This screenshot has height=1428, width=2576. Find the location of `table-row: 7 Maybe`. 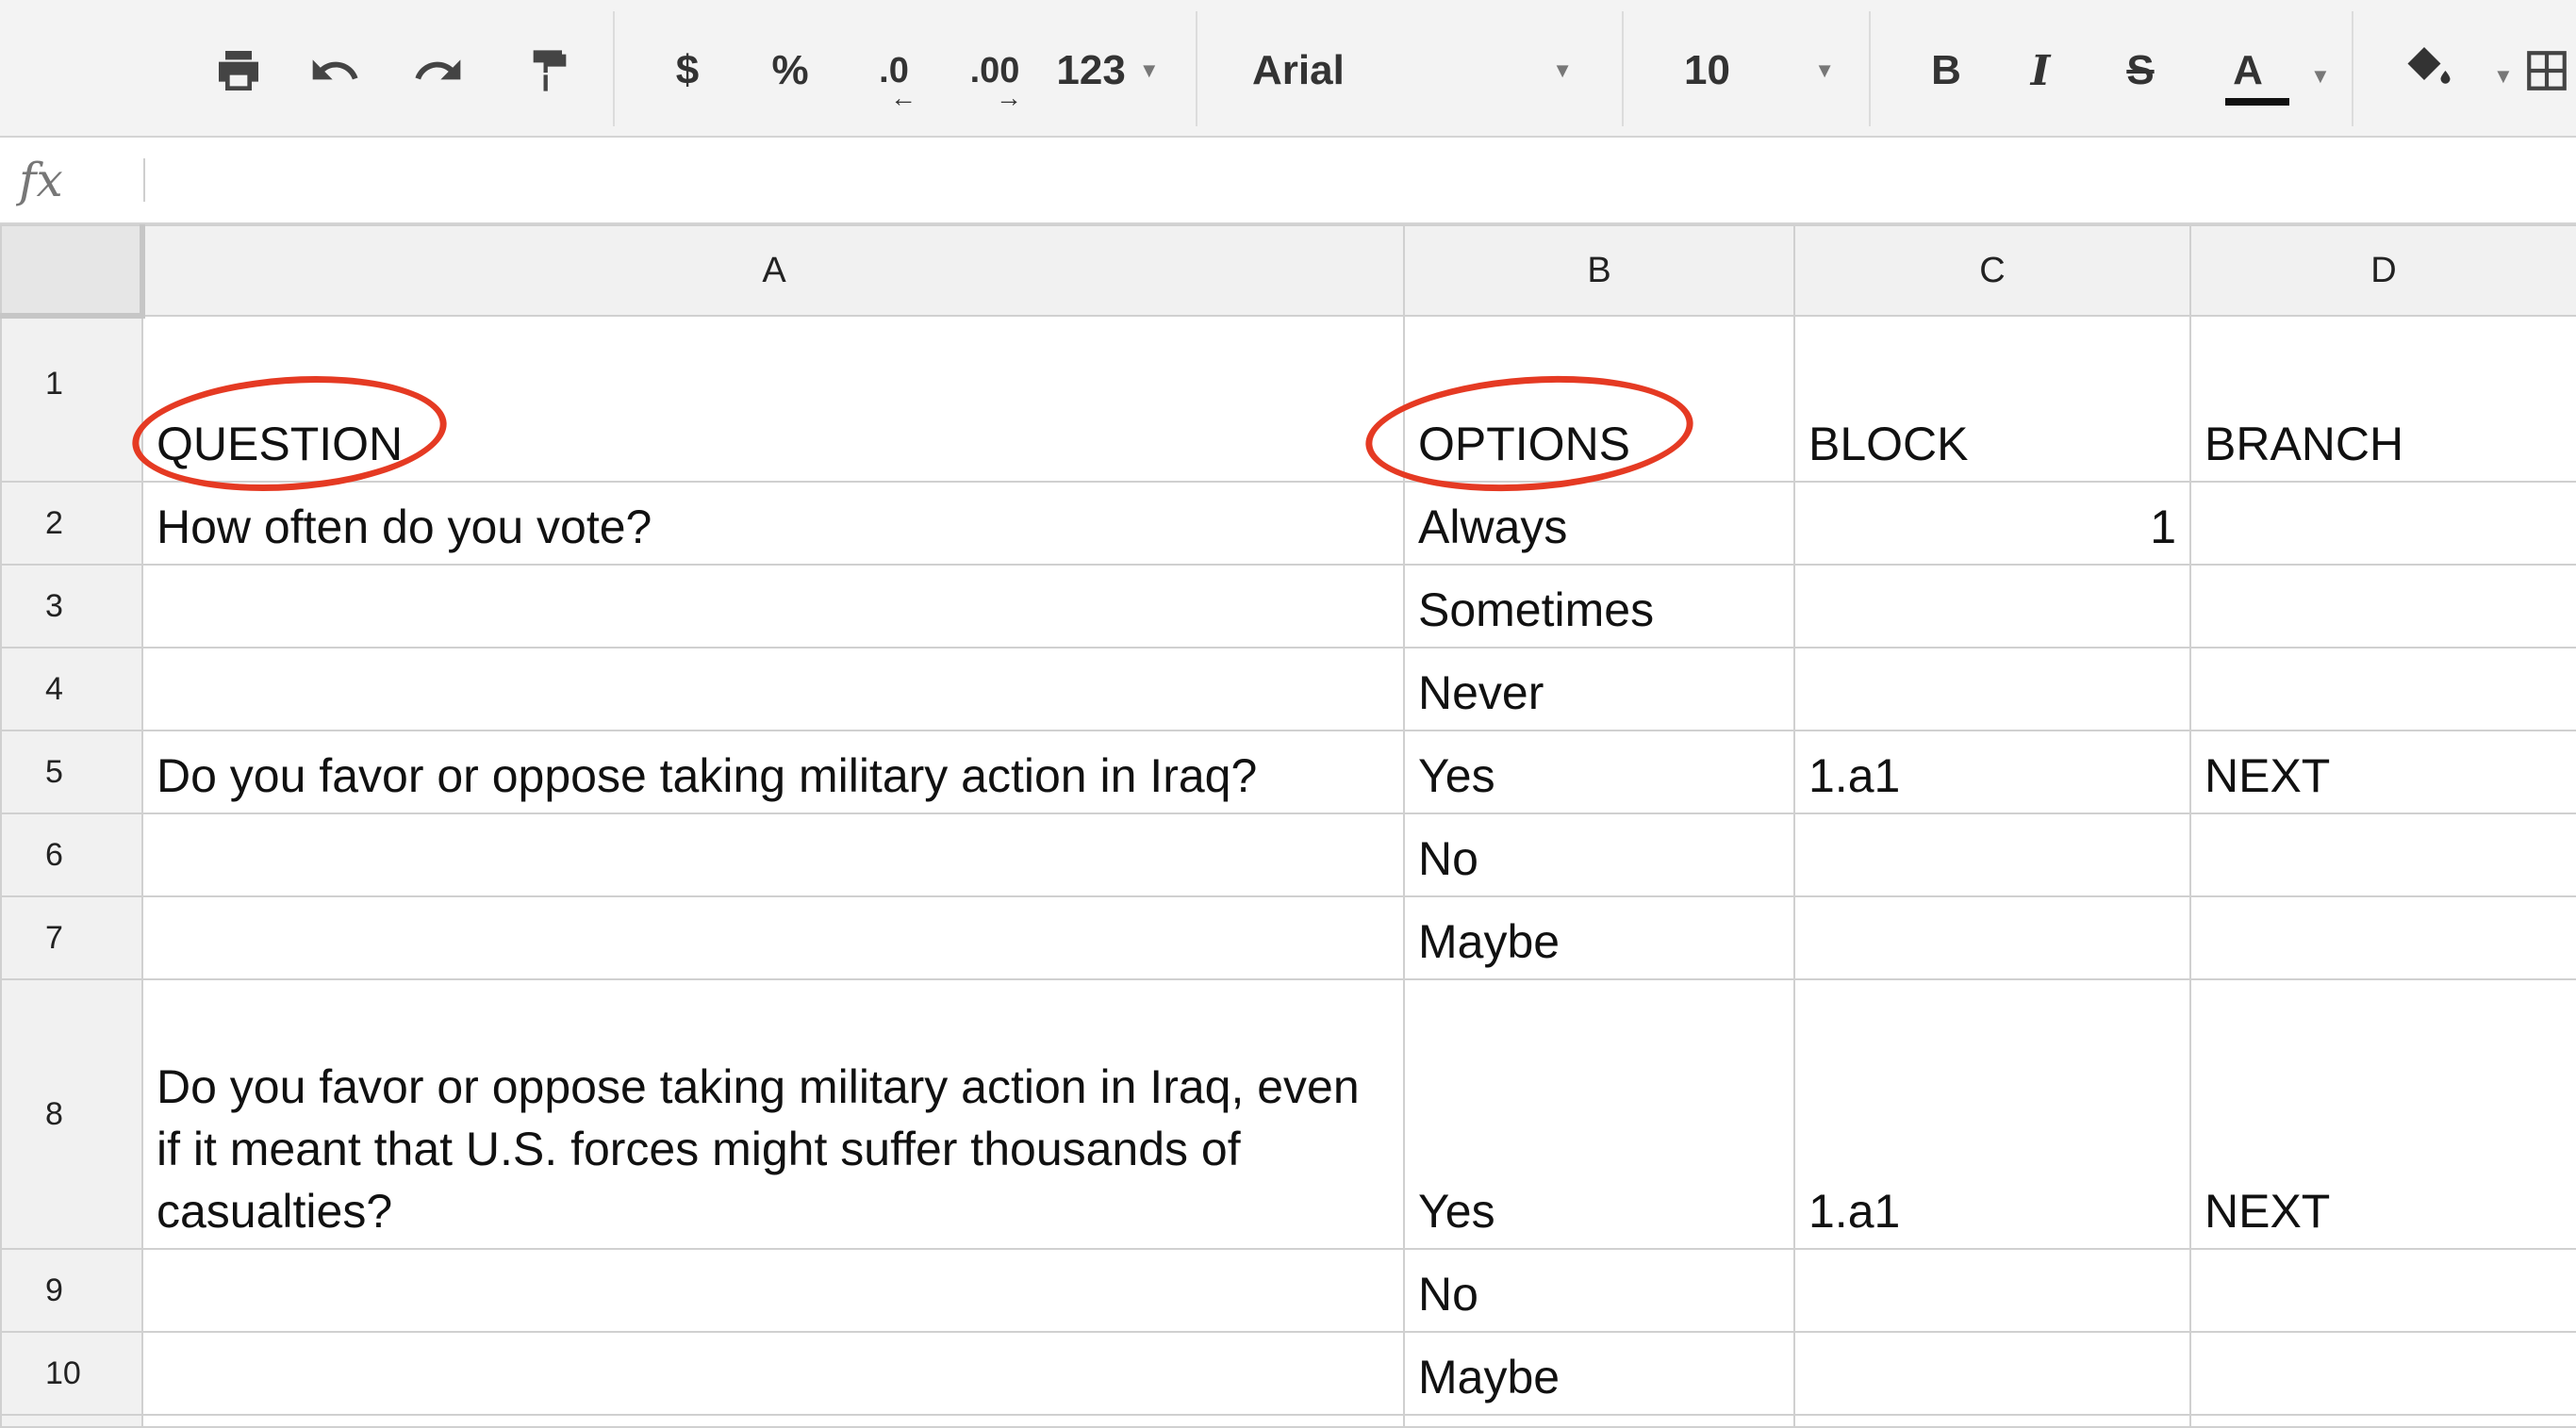

table-row: 7 Maybe is located at coordinates (1288, 937).